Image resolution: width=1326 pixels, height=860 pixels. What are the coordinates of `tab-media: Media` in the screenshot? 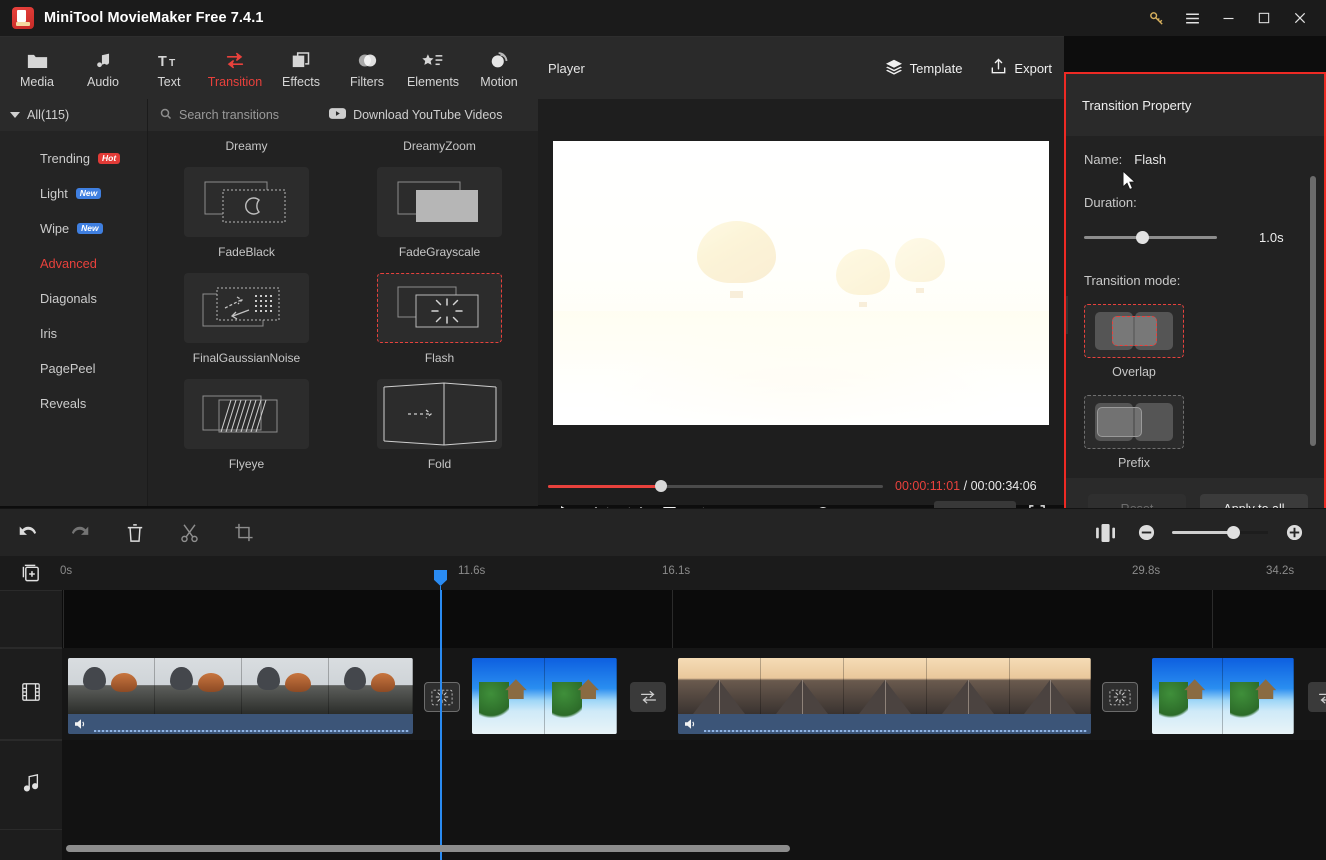 It's located at (37, 68).